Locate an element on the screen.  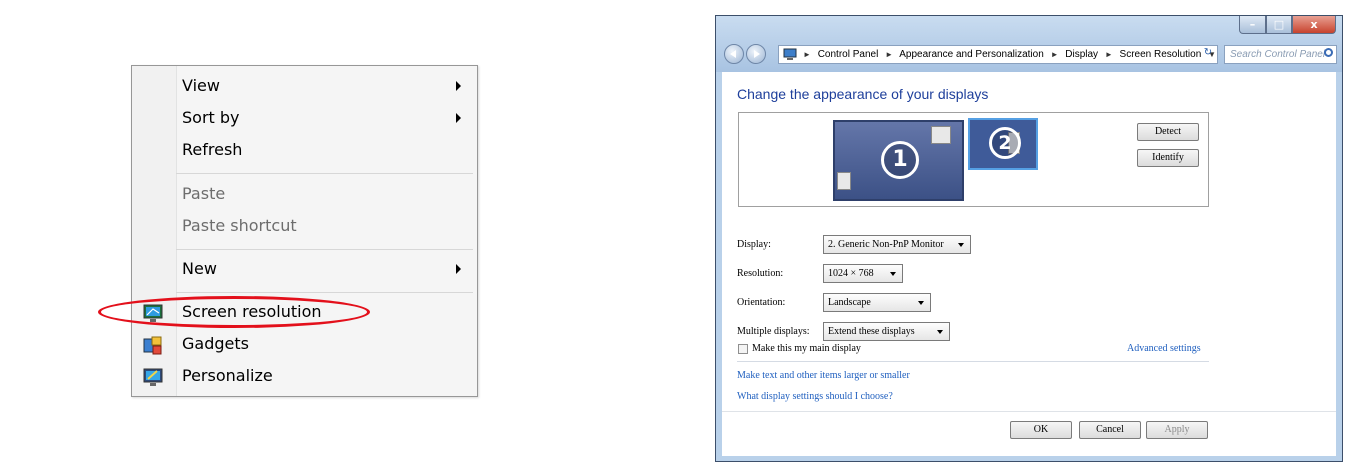
dialog-footer: OK Cancel Apply is located at coordinates (1029, 433).